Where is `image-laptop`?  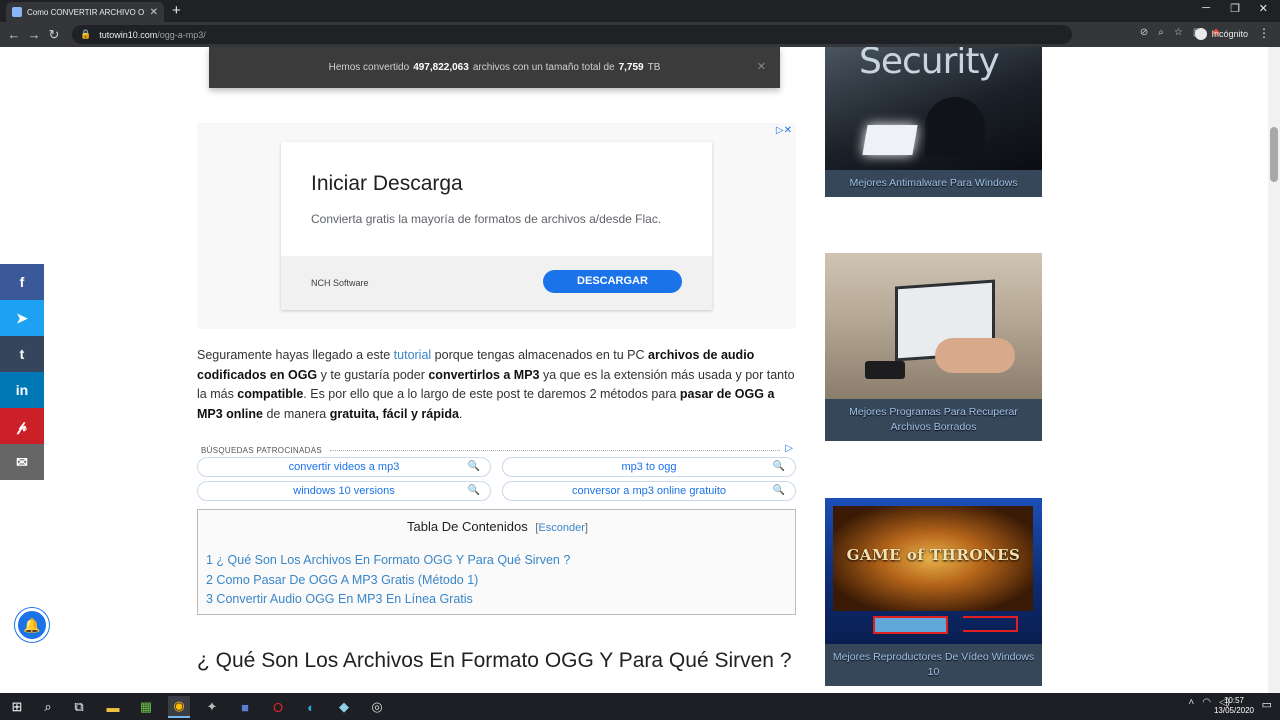 image-laptop is located at coordinates (890, 140).